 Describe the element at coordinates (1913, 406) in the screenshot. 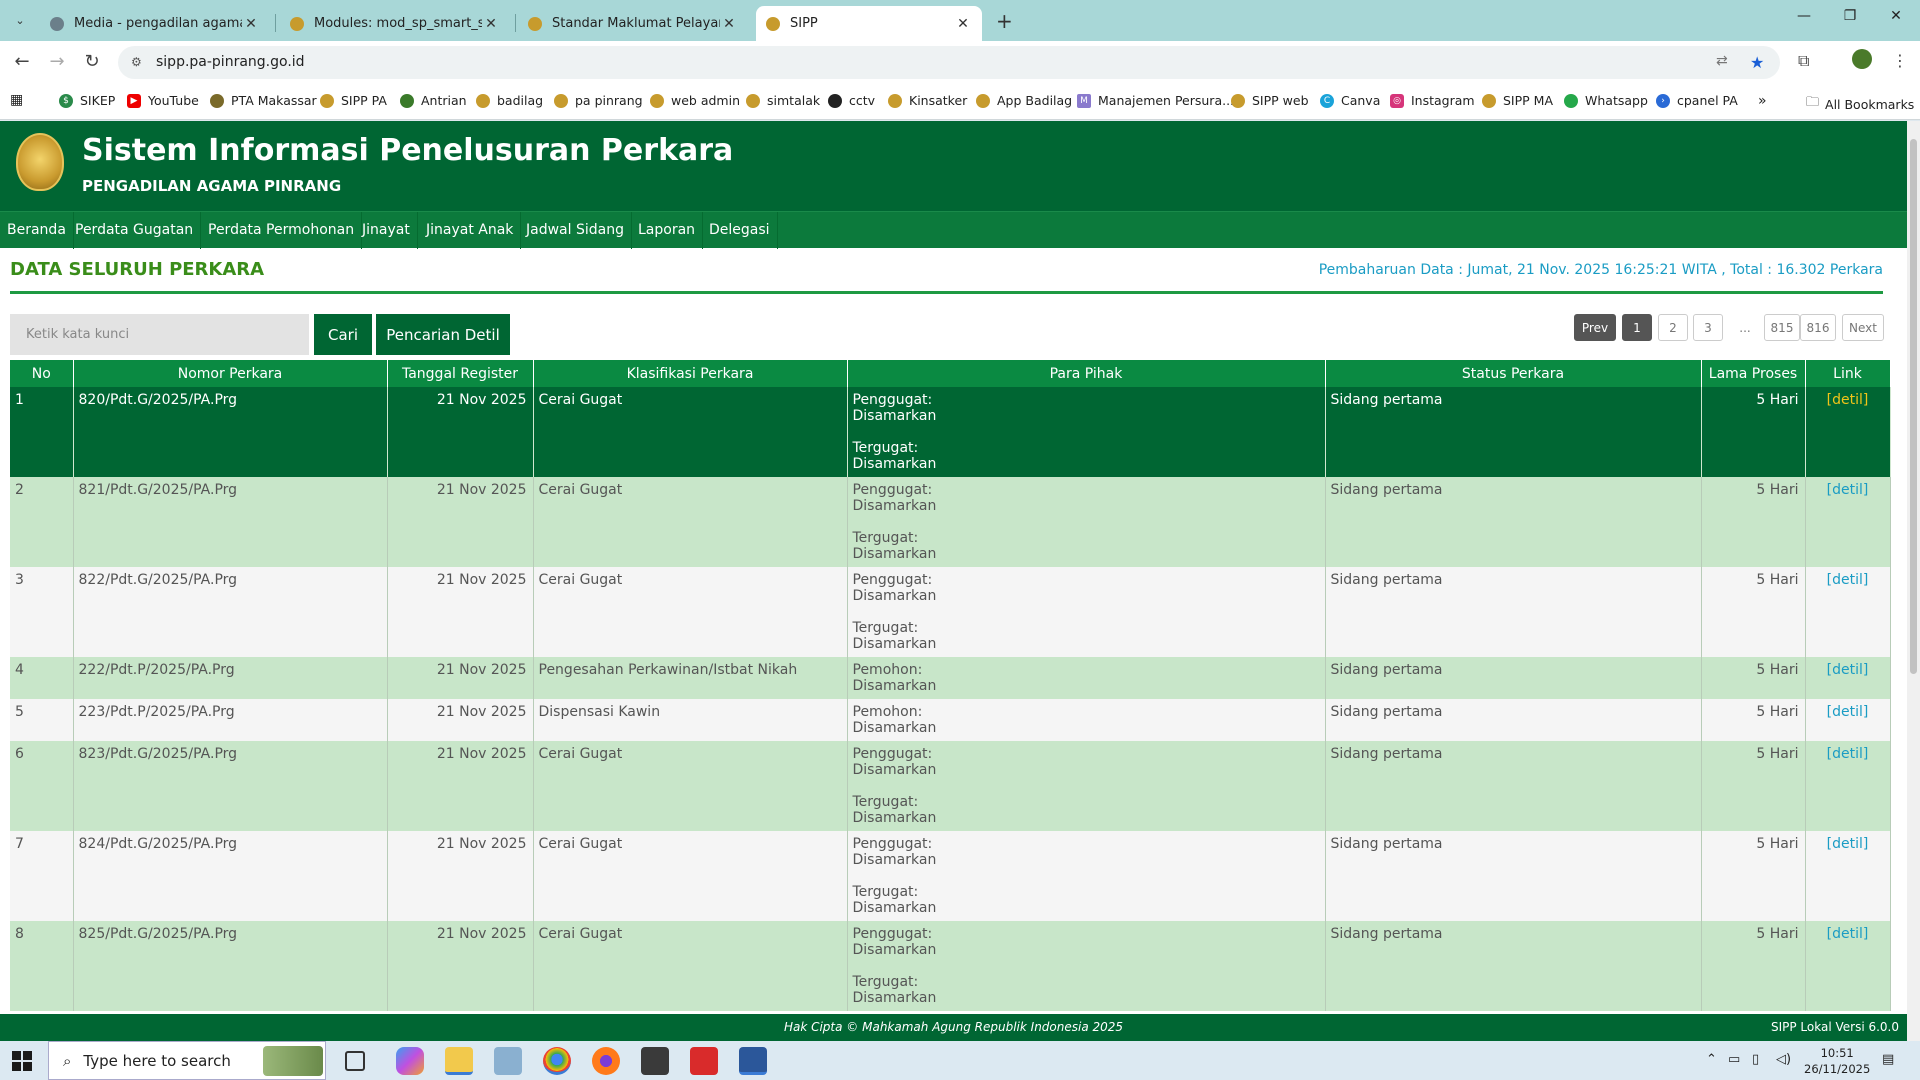

I see `scrollbar-thumb` at that location.